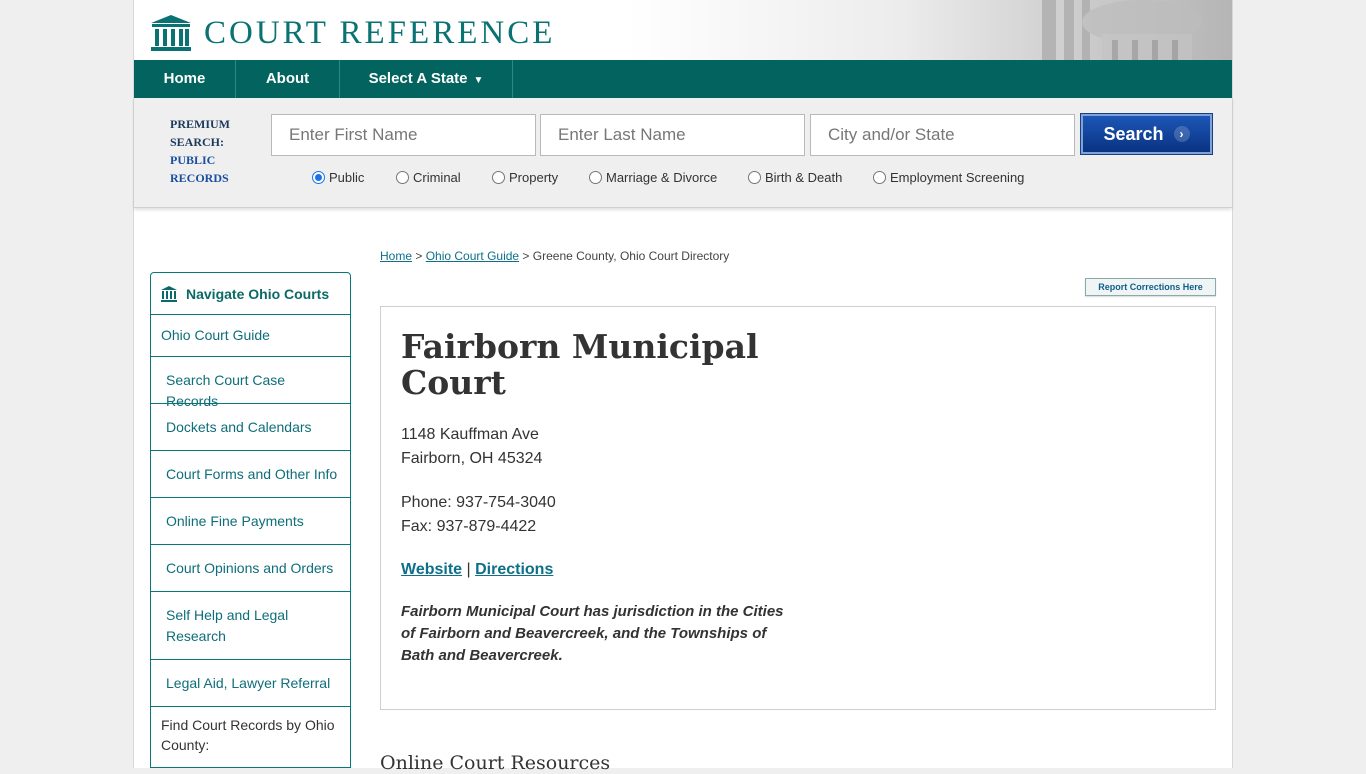  Describe the element at coordinates (380, 32) in the screenshot. I see `logo-text: COURT REFERENCE` at that location.